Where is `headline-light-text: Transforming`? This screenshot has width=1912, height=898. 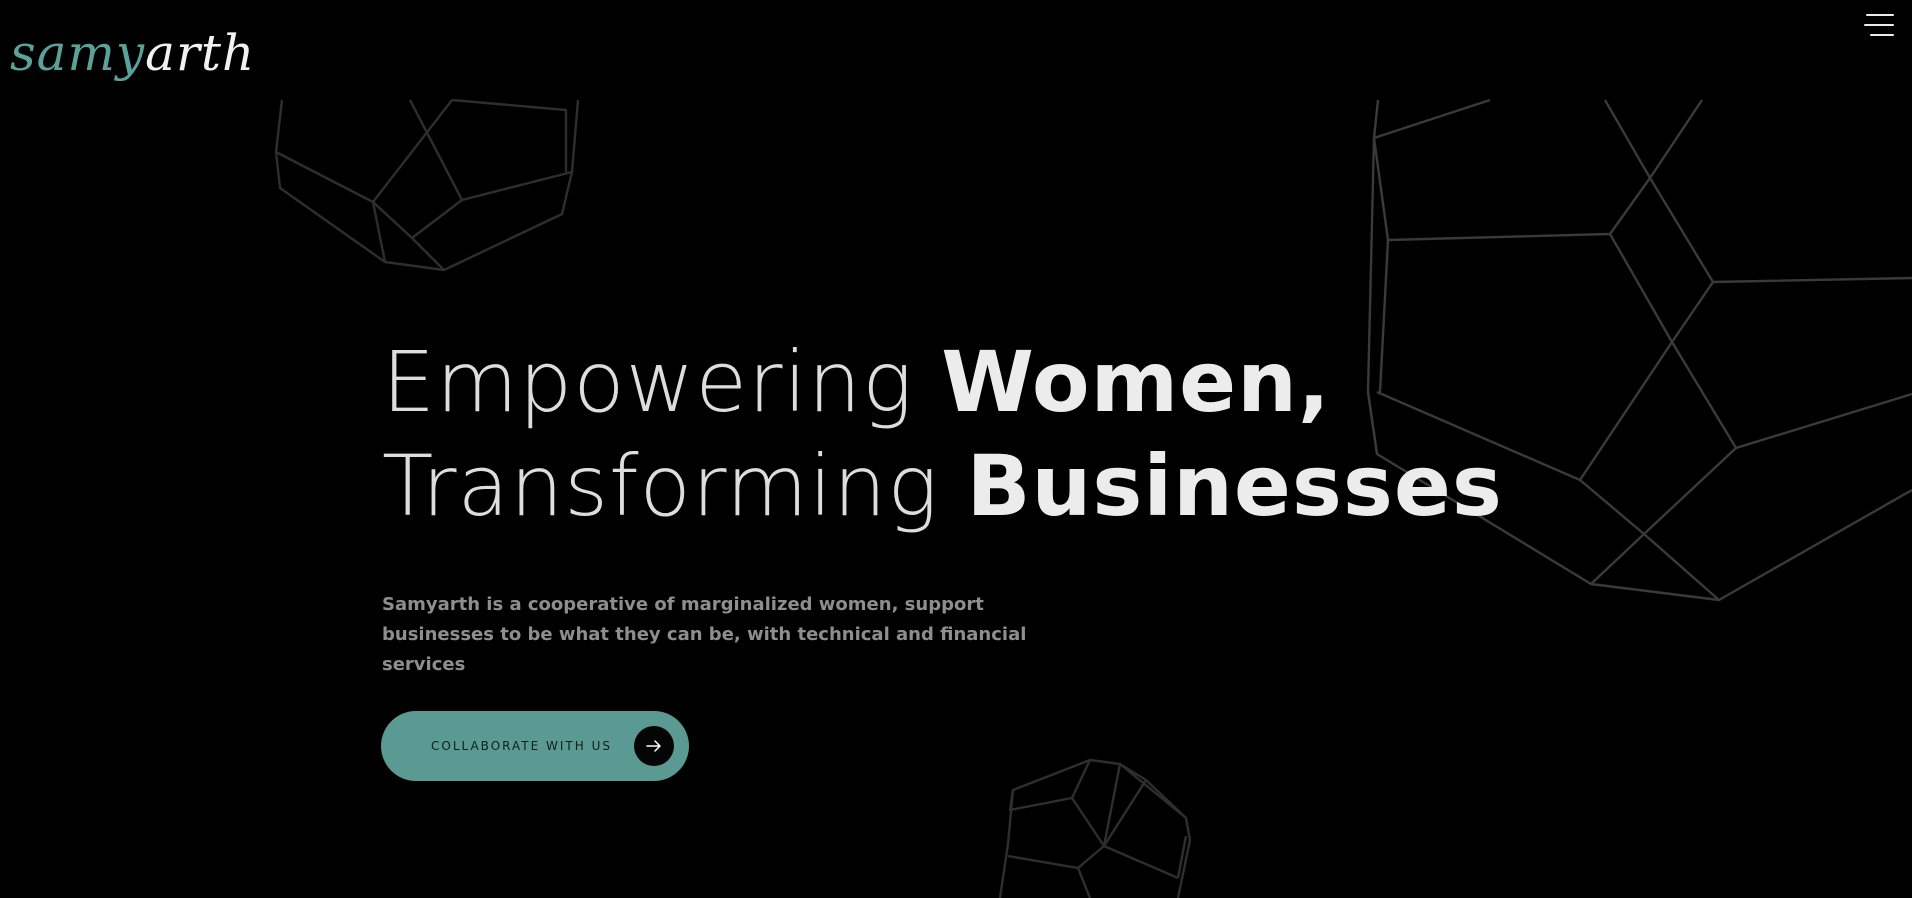 headline-light-text: Transforming is located at coordinates (674, 486).